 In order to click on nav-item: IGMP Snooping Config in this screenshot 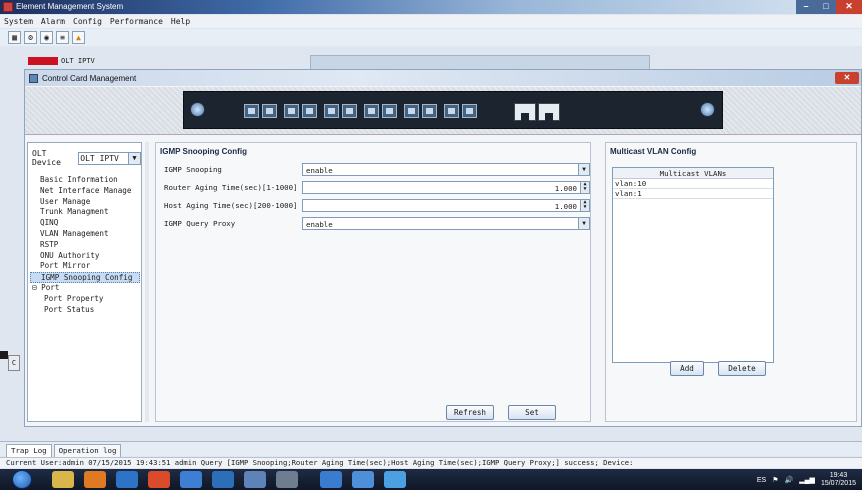, I will do `click(85, 277)`.